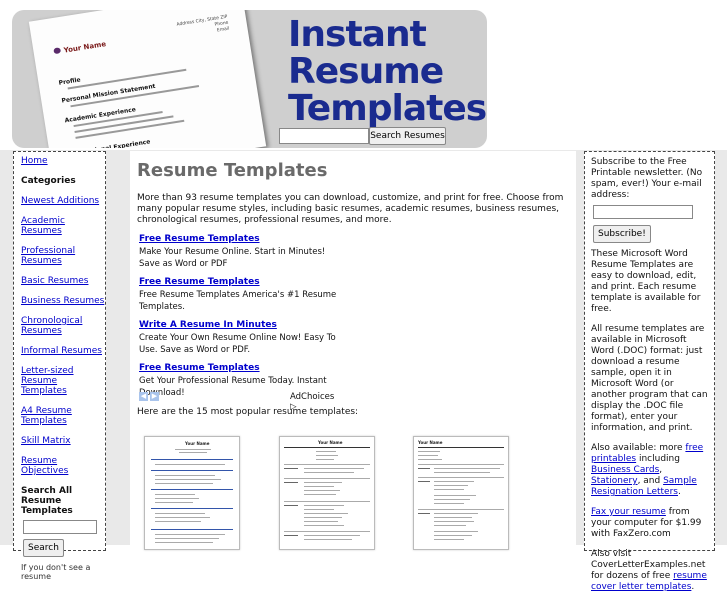 This screenshot has width=727, height=593. What do you see at coordinates (643, 212) in the screenshot?
I see `email-field` at bounding box center [643, 212].